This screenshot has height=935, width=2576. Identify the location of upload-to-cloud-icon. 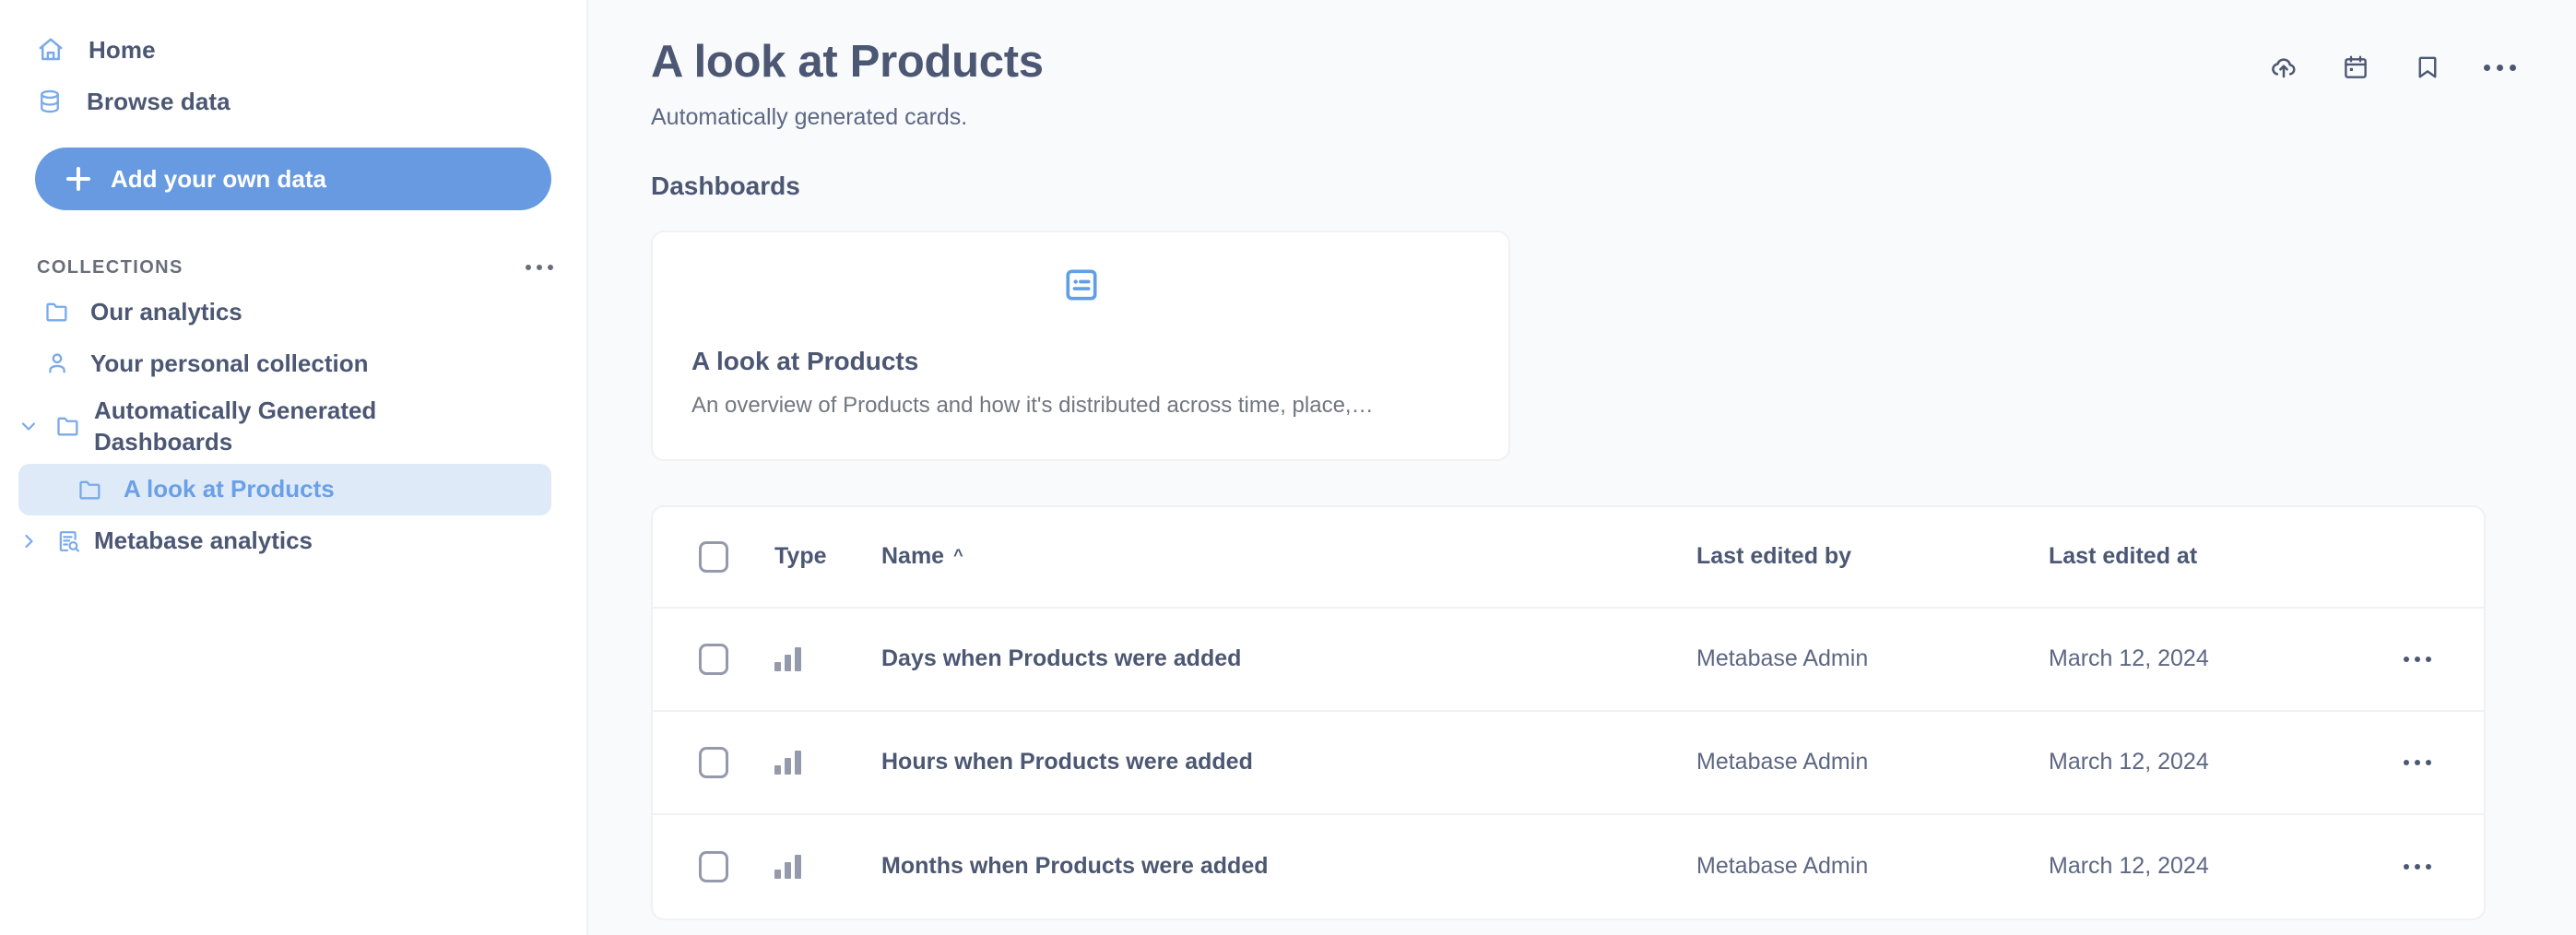
(2283, 67).